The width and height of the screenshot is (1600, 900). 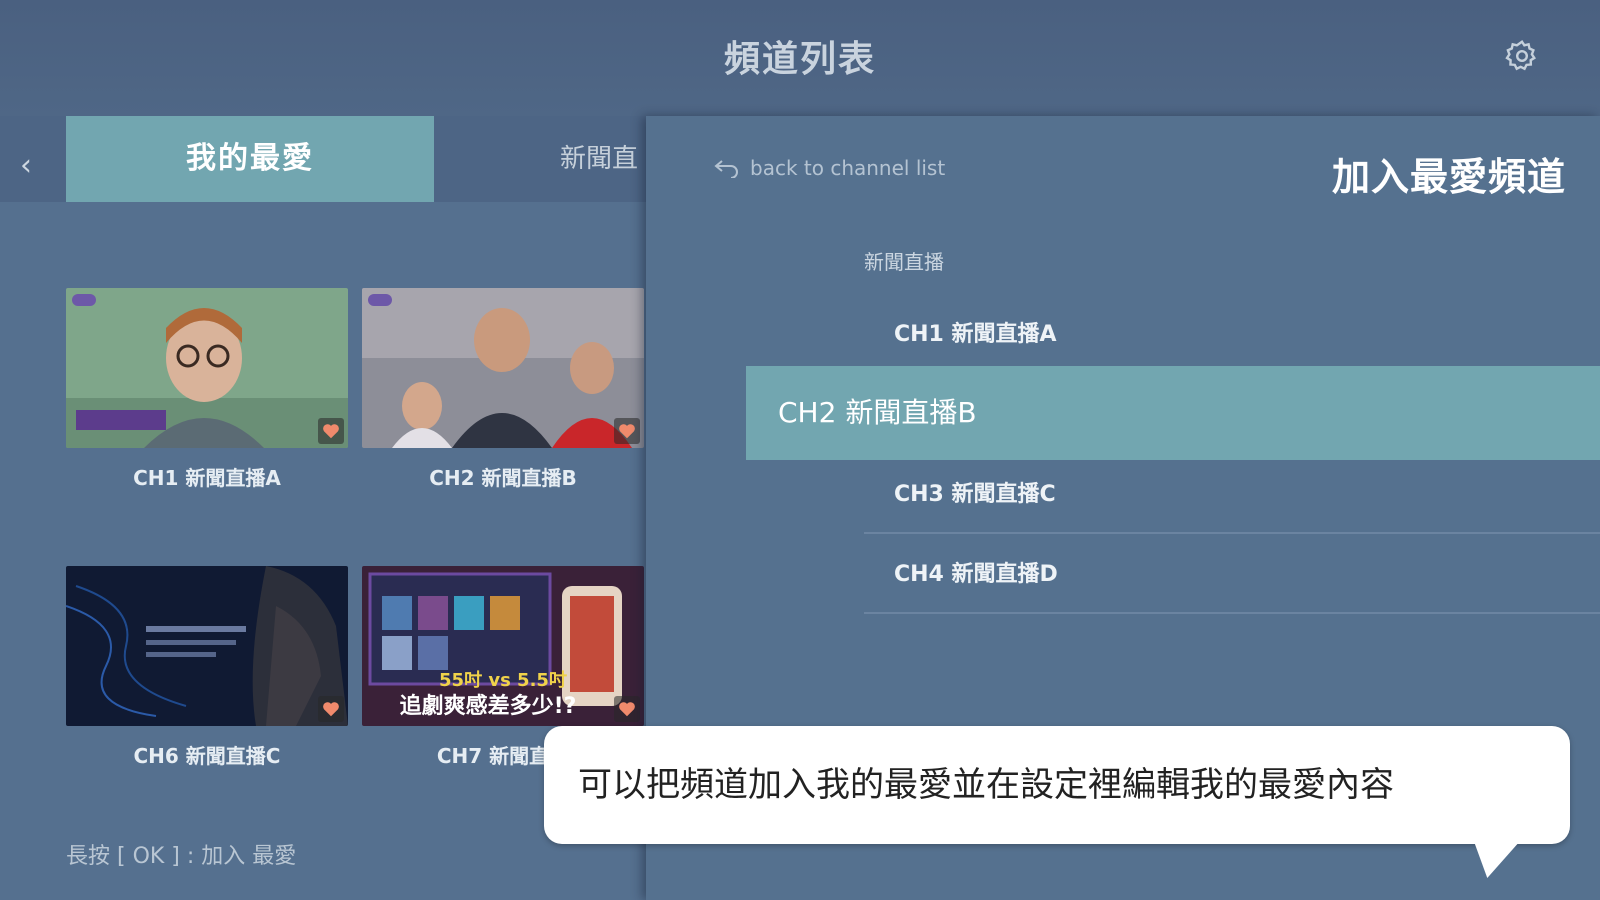 What do you see at coordinates (1448, 177) in the screenshot?
I see `panel-title: 加入最愛頻道` at bounding box center [1448, 177].